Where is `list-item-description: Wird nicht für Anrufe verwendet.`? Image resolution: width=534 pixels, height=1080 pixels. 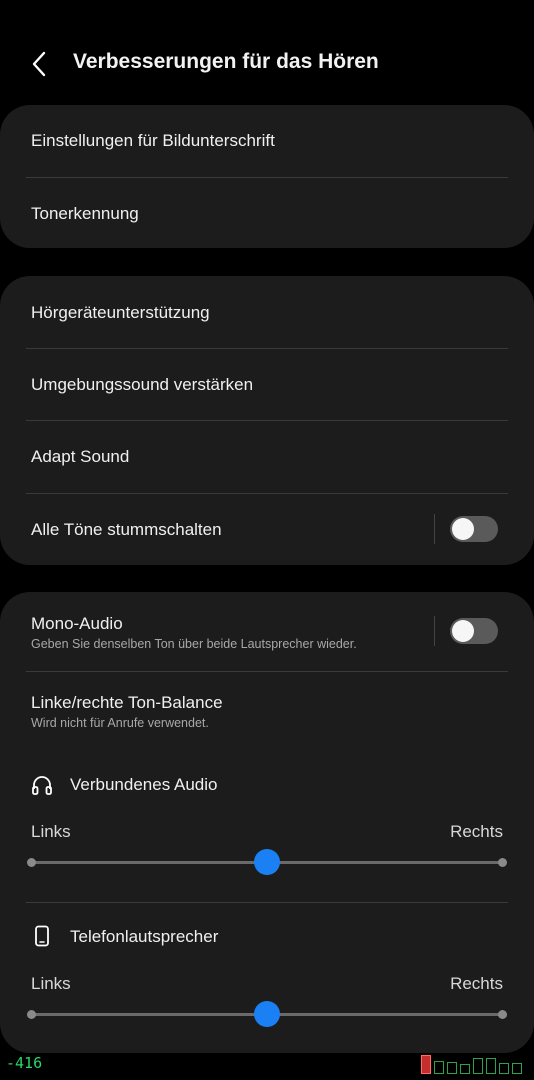 list-item-description: Wird nicht für Anrufe verwendet. is located at coordinates (120, 723).